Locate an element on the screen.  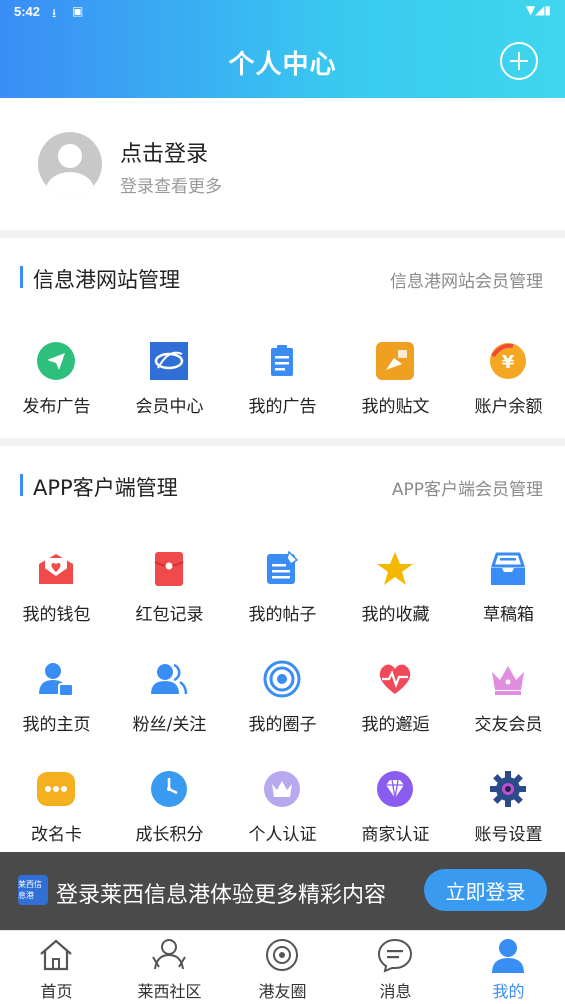
tab-label: 港友圈 is located at coordinates (282, 991).